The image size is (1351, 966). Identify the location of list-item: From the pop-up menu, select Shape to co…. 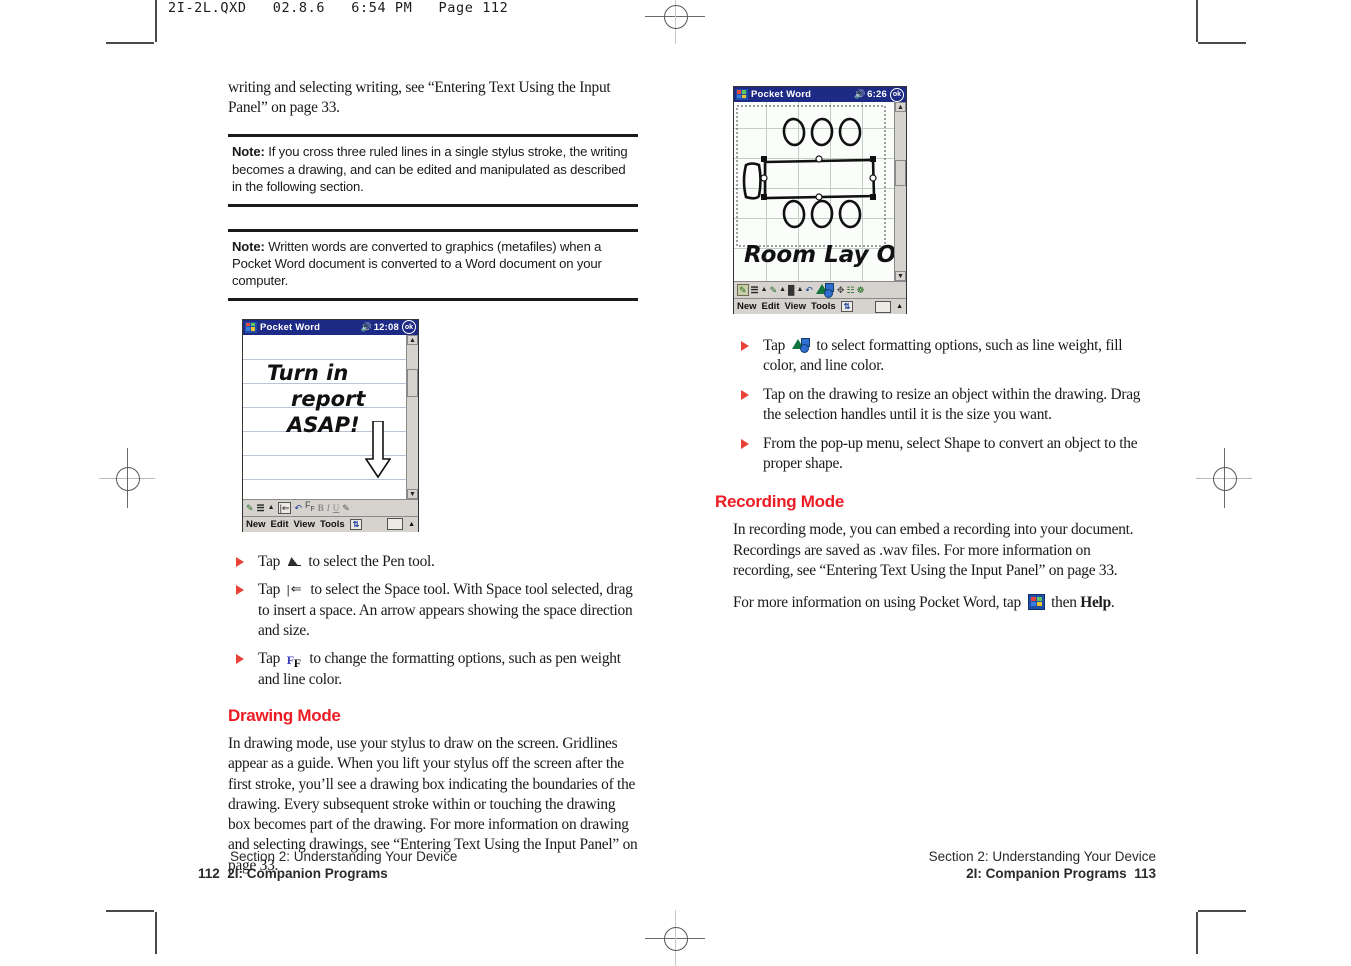
(939, 454).